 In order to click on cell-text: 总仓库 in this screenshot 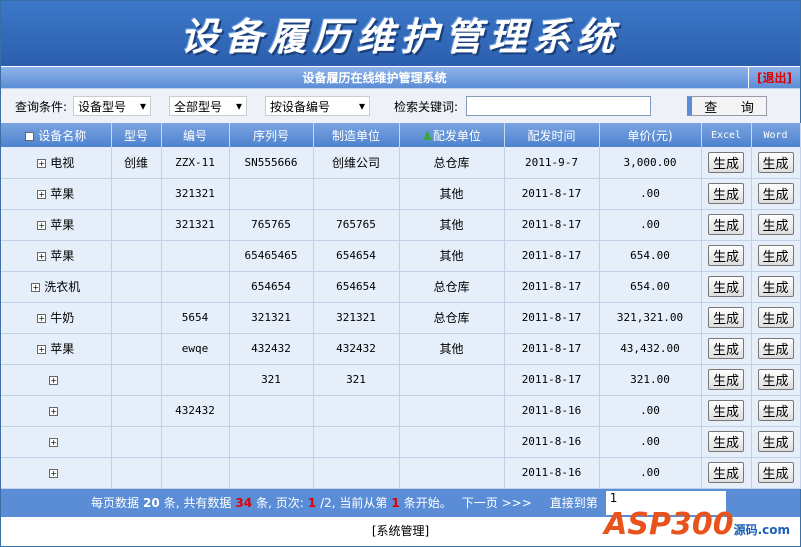, I will do `click(451, 287)`.